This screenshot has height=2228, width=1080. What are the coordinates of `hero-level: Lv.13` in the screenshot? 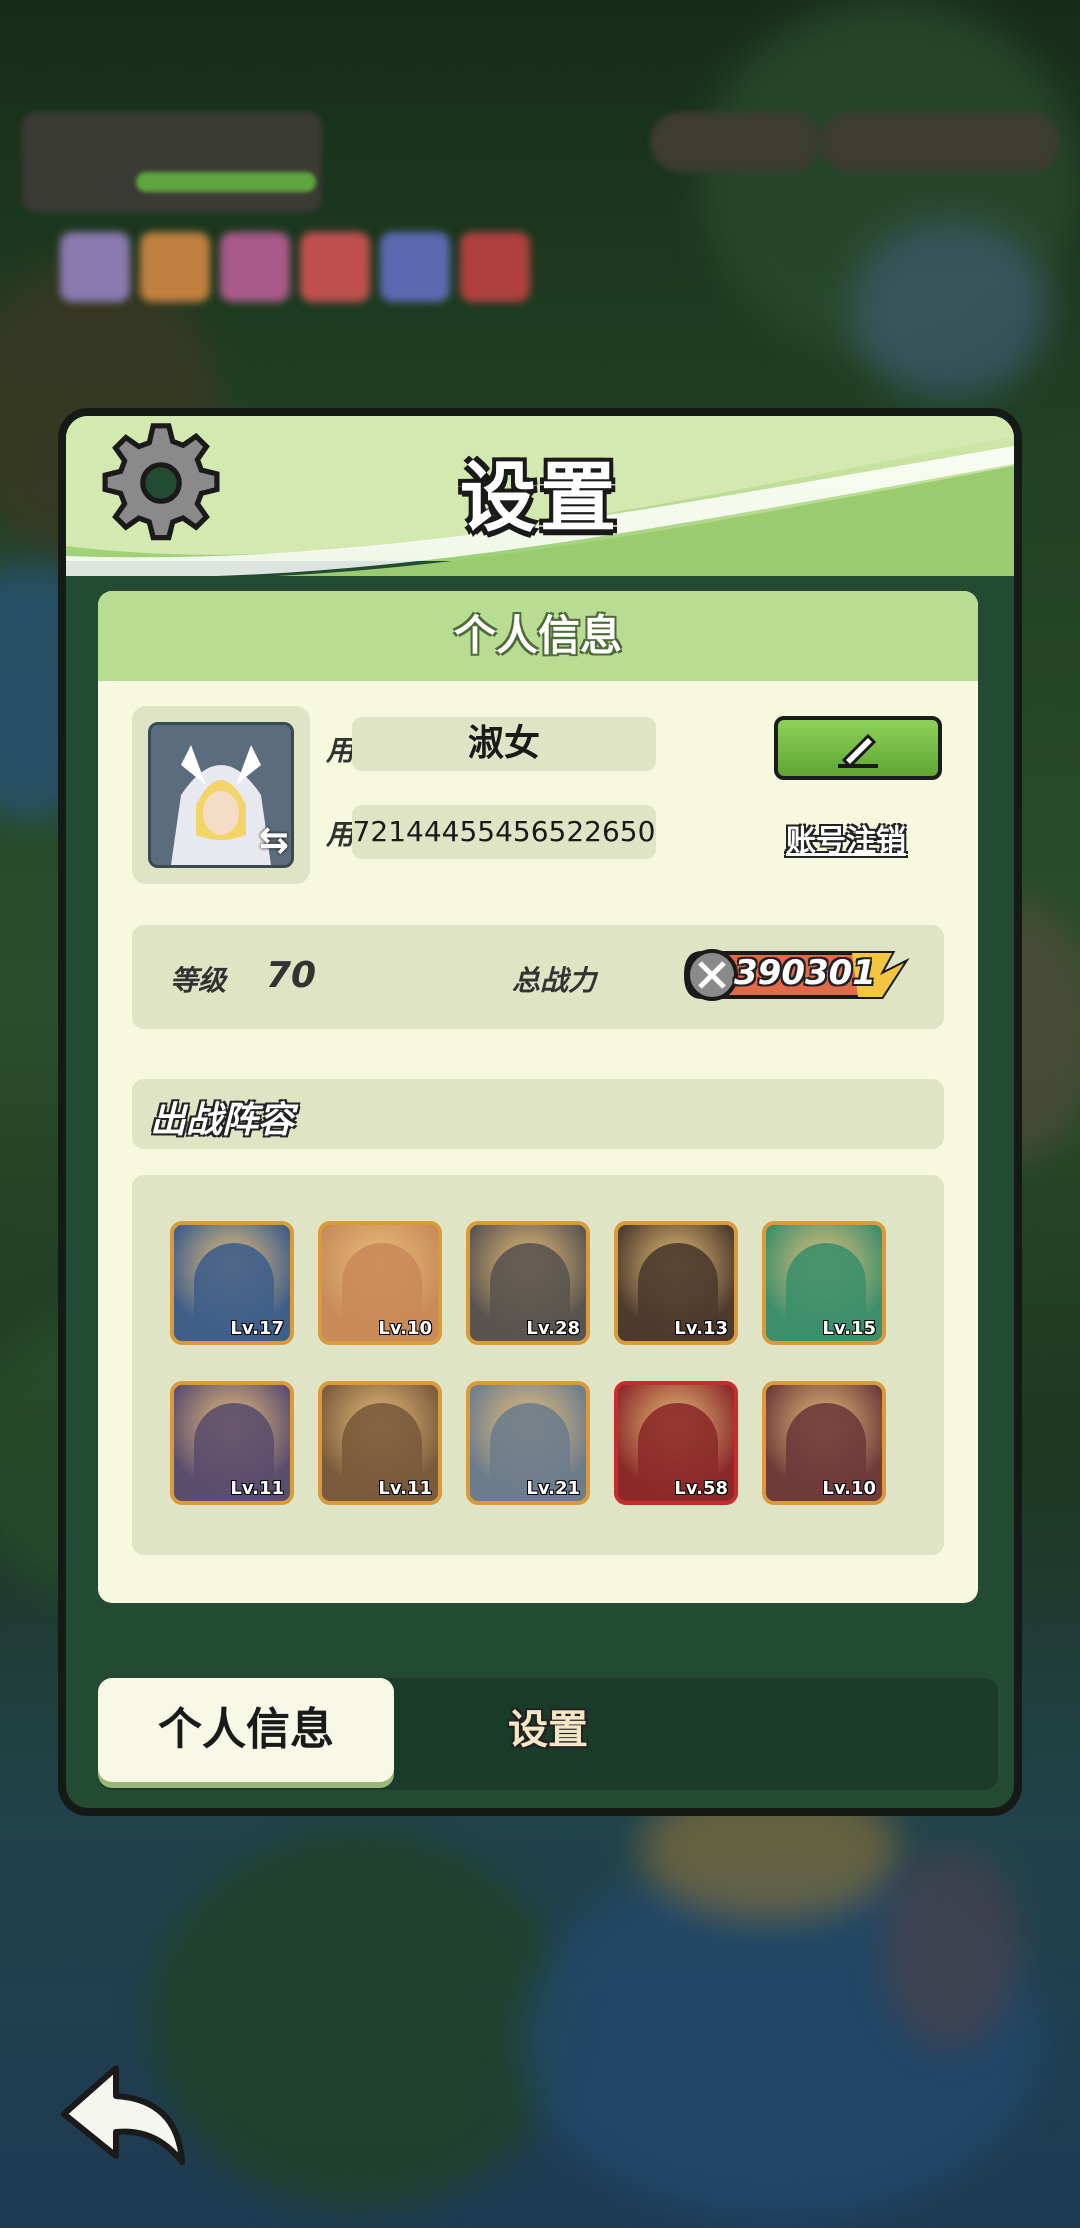 It's located at (701, 1328).